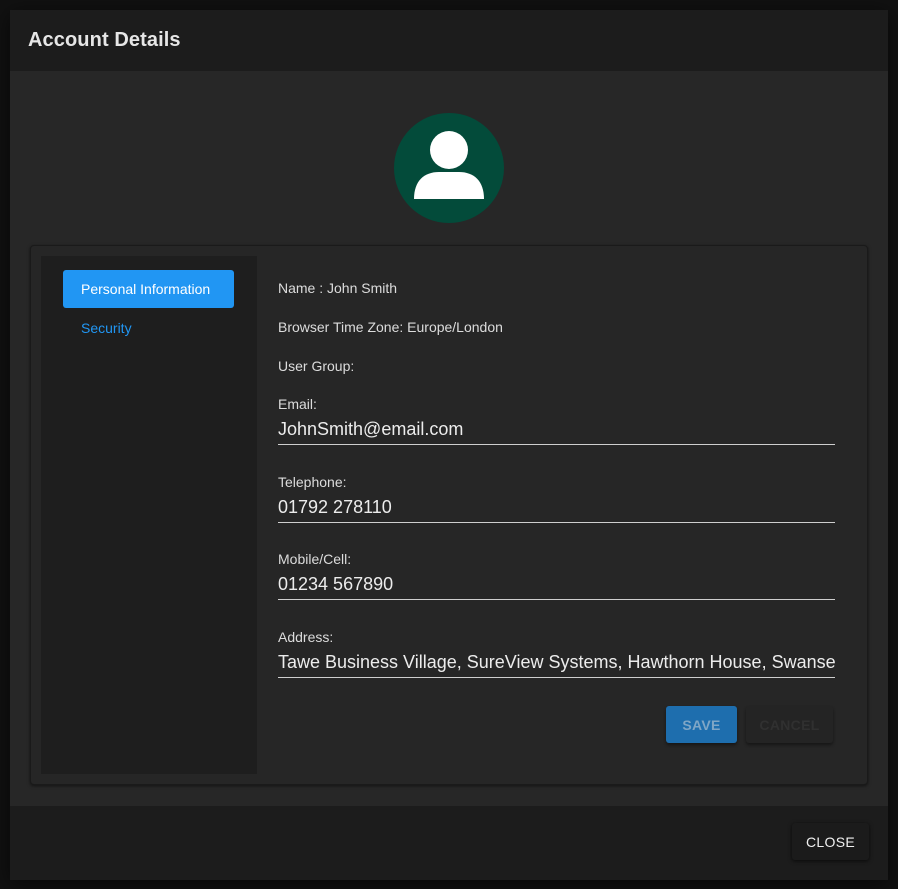  Describe the element at coordinates (148, 328) in the screenshot. I see `tab-security: Security` at that location.